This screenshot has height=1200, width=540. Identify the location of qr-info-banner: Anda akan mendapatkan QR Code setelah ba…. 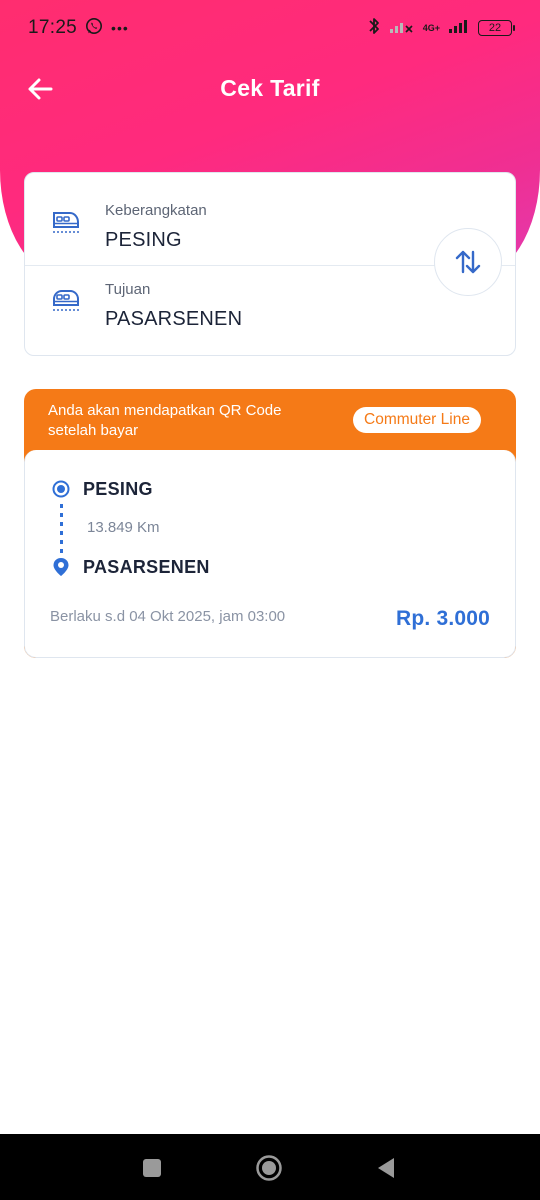
(270, 424).